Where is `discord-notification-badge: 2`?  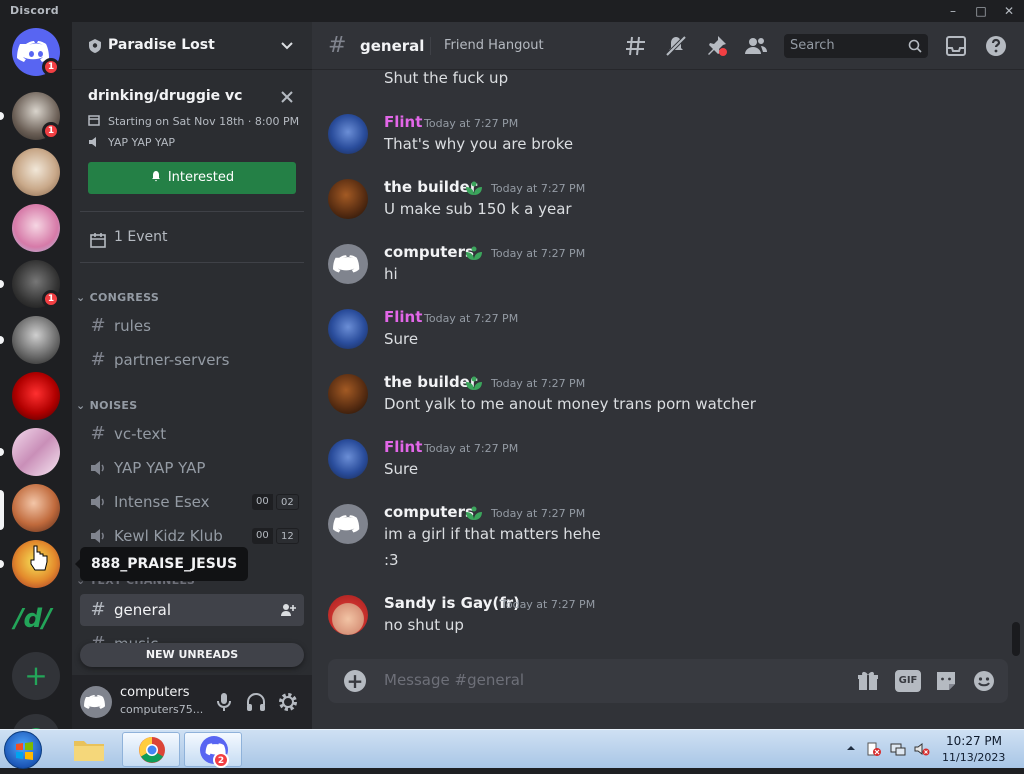
discord-notification-badge: 2 is located at coordinates (221, 760).